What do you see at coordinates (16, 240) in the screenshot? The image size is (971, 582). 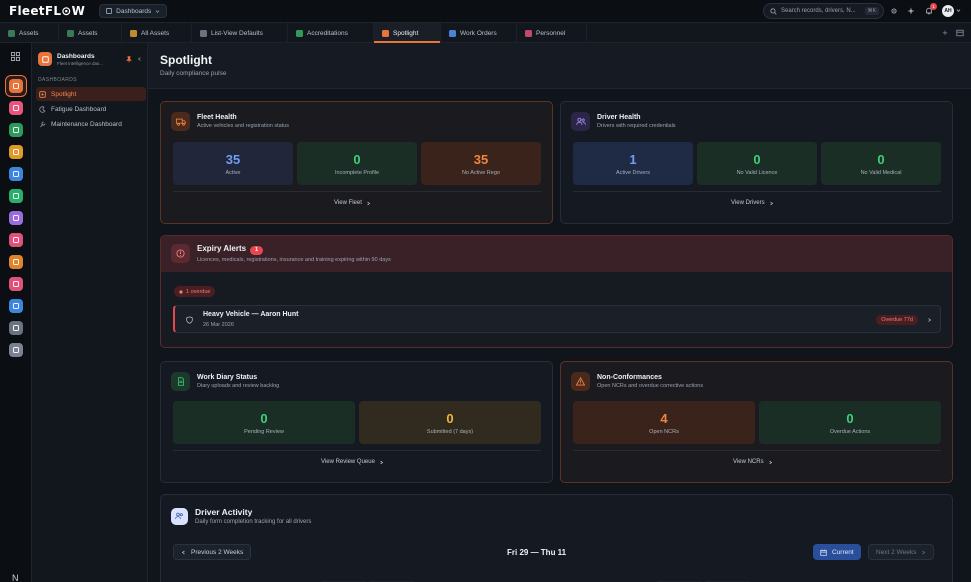 I see `documents-rail-button` at bounding box center [16, 240].